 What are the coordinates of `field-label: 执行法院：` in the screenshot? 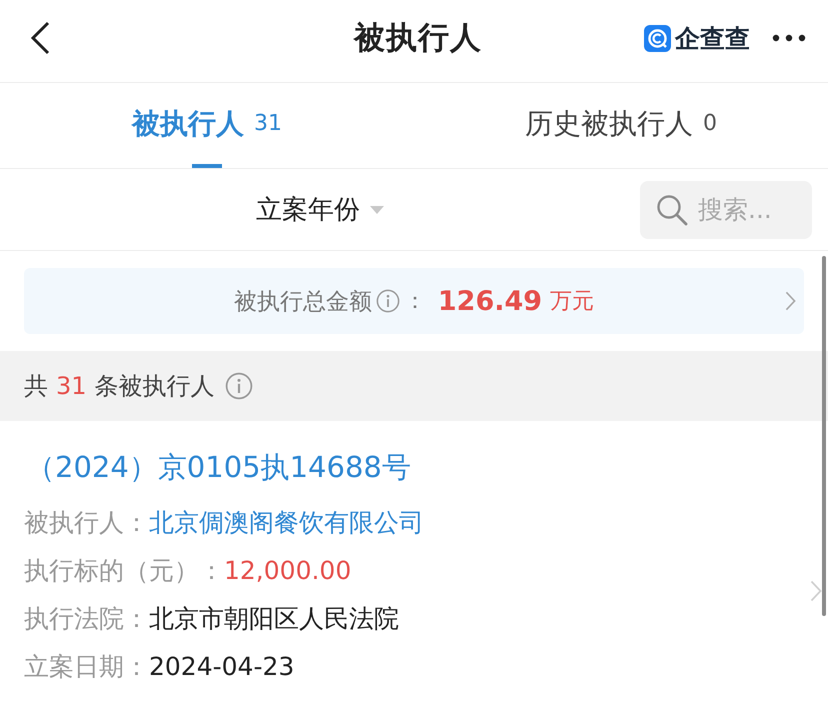 It's located at (86, 618).